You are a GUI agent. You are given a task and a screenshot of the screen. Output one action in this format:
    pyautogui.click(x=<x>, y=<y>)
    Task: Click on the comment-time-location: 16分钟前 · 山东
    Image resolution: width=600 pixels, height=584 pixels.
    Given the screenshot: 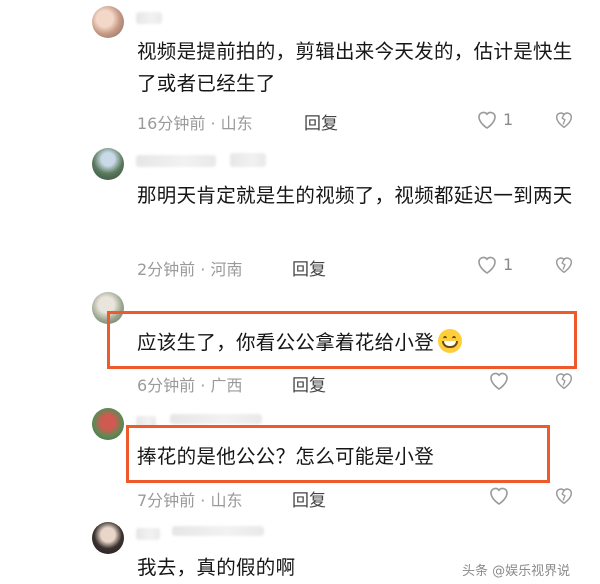 What is the action you would take?
    pyautogui.click(x=195, y=123)
    